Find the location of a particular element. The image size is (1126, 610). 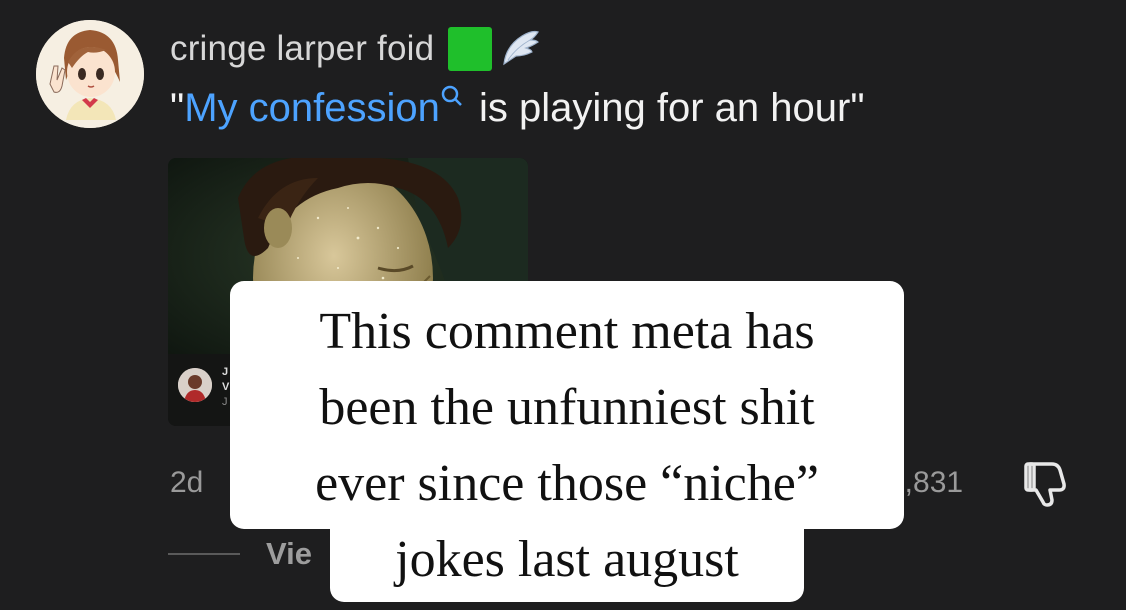

caption-line-2: been the unfunniest shit is located at coordinates (567, 407).